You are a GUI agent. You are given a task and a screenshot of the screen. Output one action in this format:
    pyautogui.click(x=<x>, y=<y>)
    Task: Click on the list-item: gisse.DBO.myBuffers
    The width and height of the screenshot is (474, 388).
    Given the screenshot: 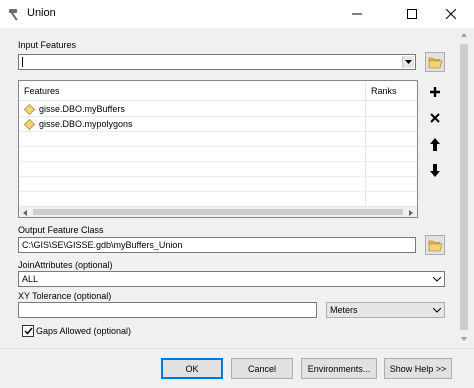 What is the action you would take?
    pyautogui.click(x=218, y=109)
    